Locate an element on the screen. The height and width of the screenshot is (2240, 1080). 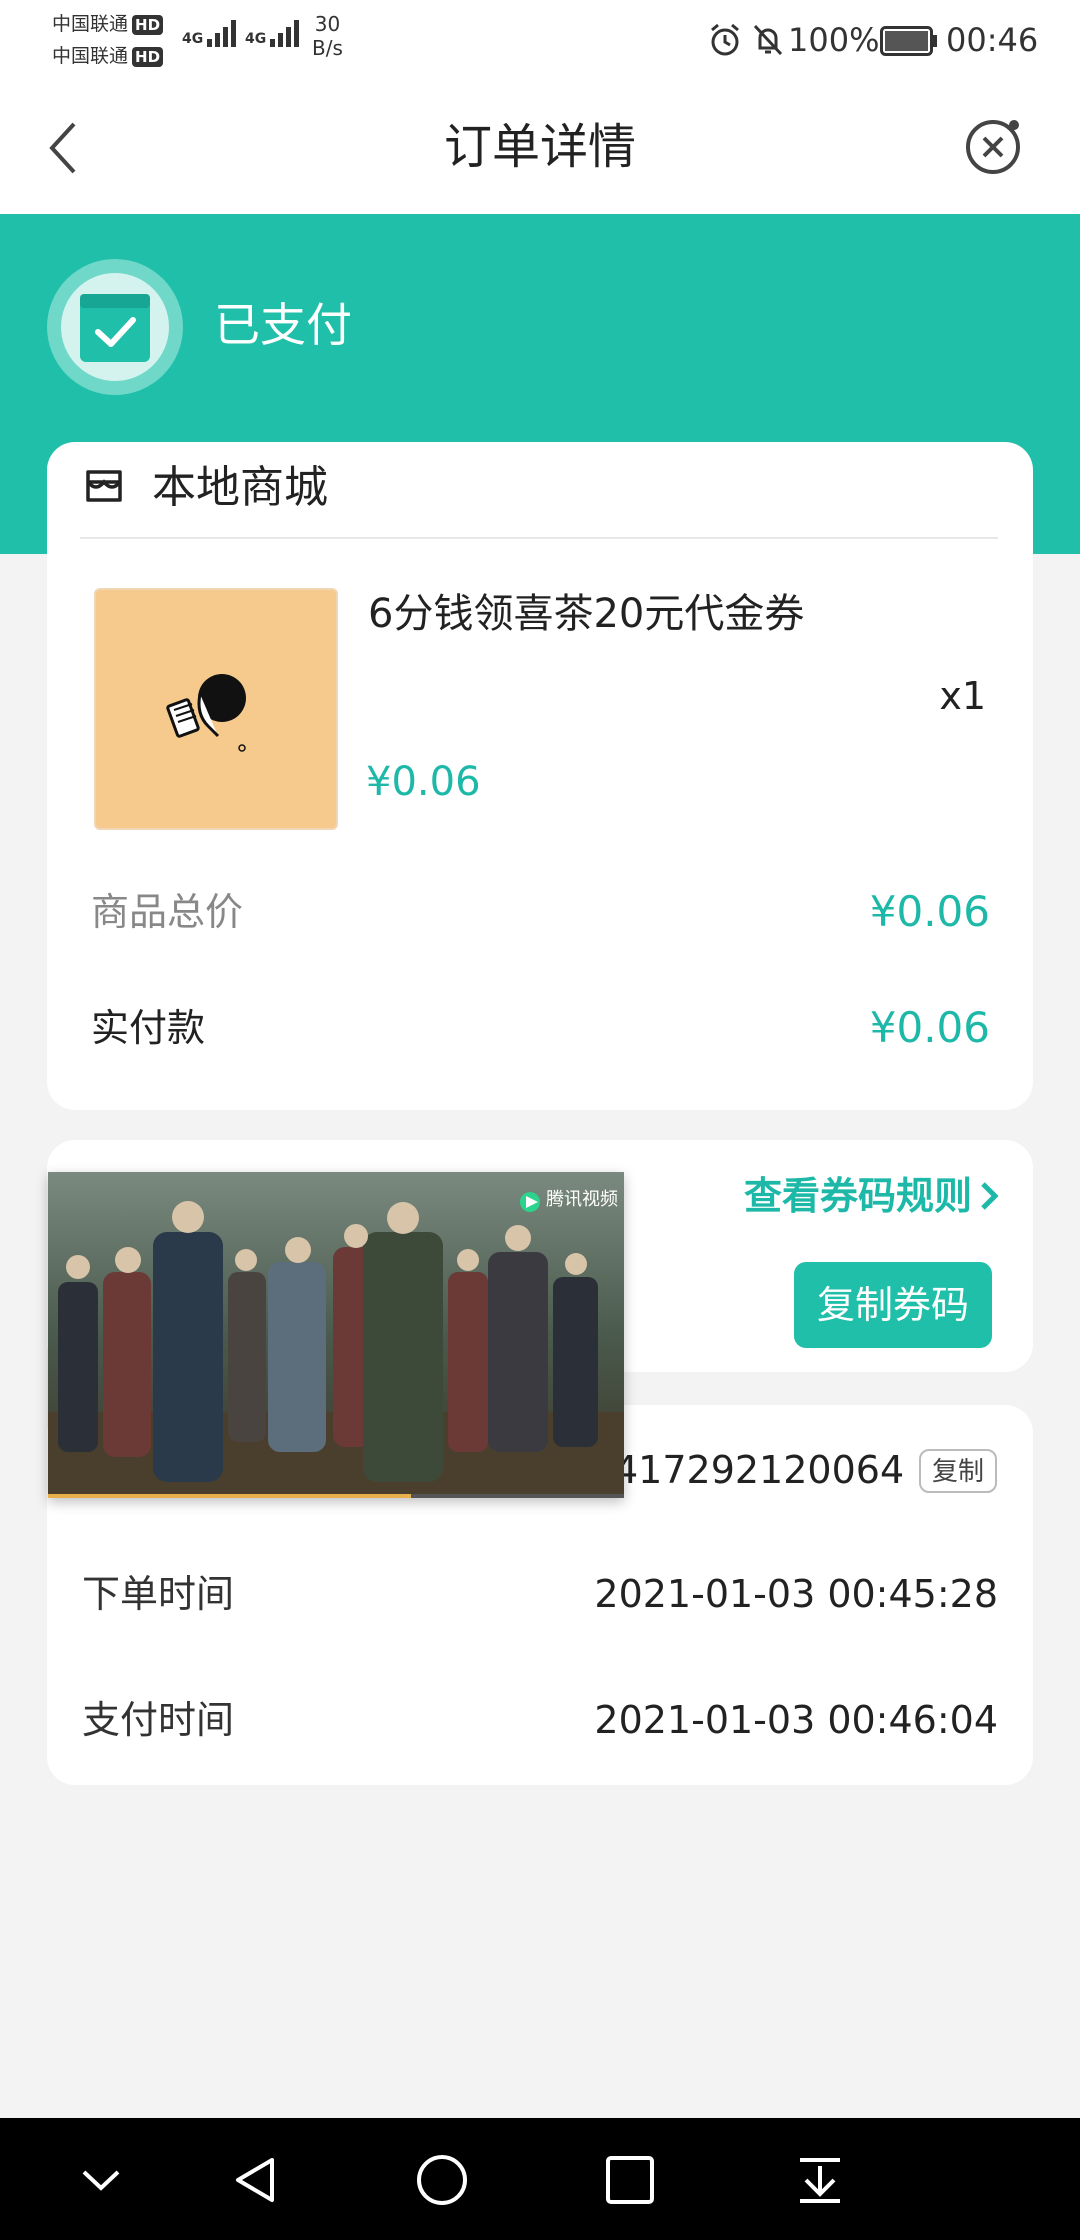
net-speed: 30 B/s is located at coordinates (327, 36).